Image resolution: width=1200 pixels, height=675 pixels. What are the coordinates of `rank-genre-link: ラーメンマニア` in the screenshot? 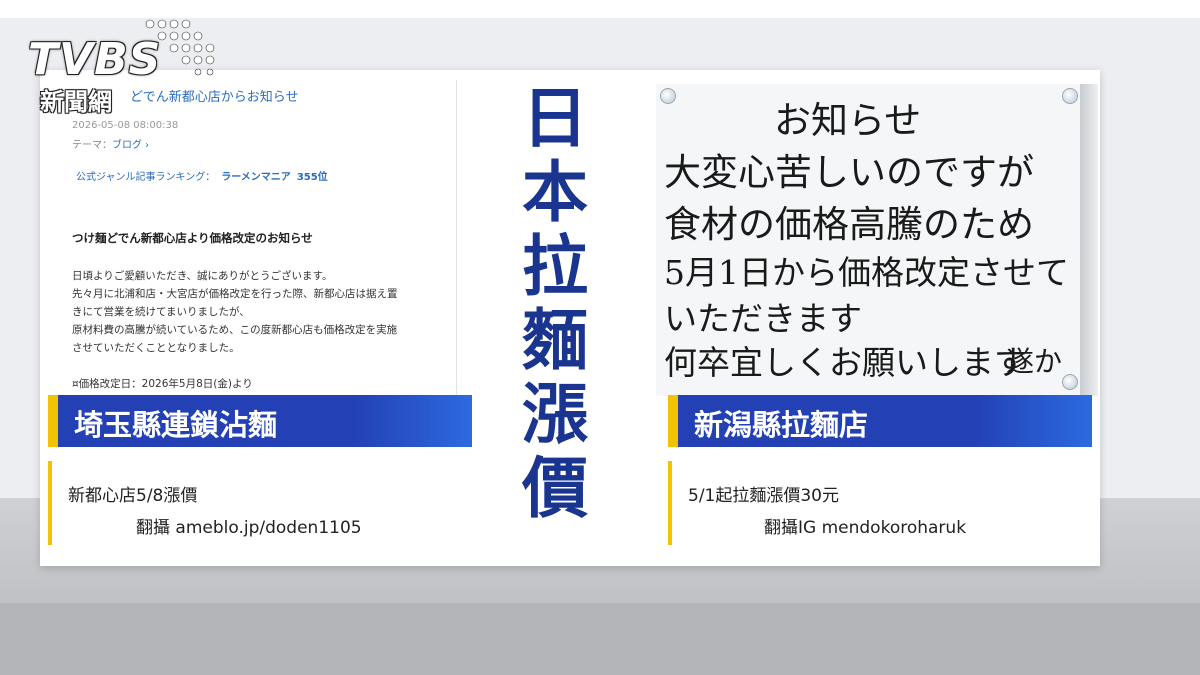 It's located at (256, 177).